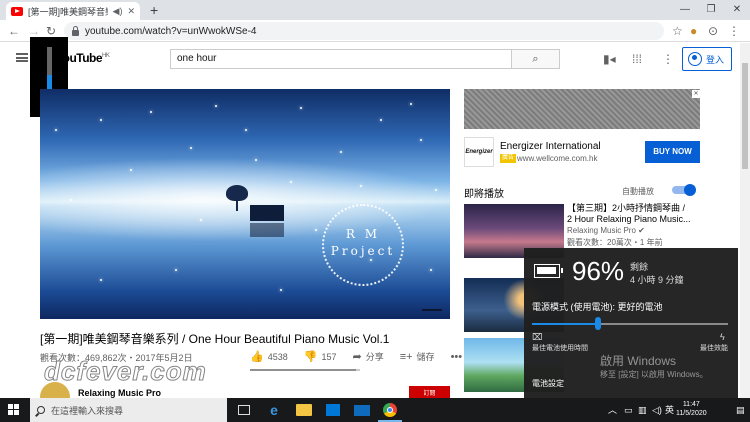  Describe the element at coordinates (637, 59) in the screenshot. I see `apps-grid-icon: ⁞⁞⁞` at that location.